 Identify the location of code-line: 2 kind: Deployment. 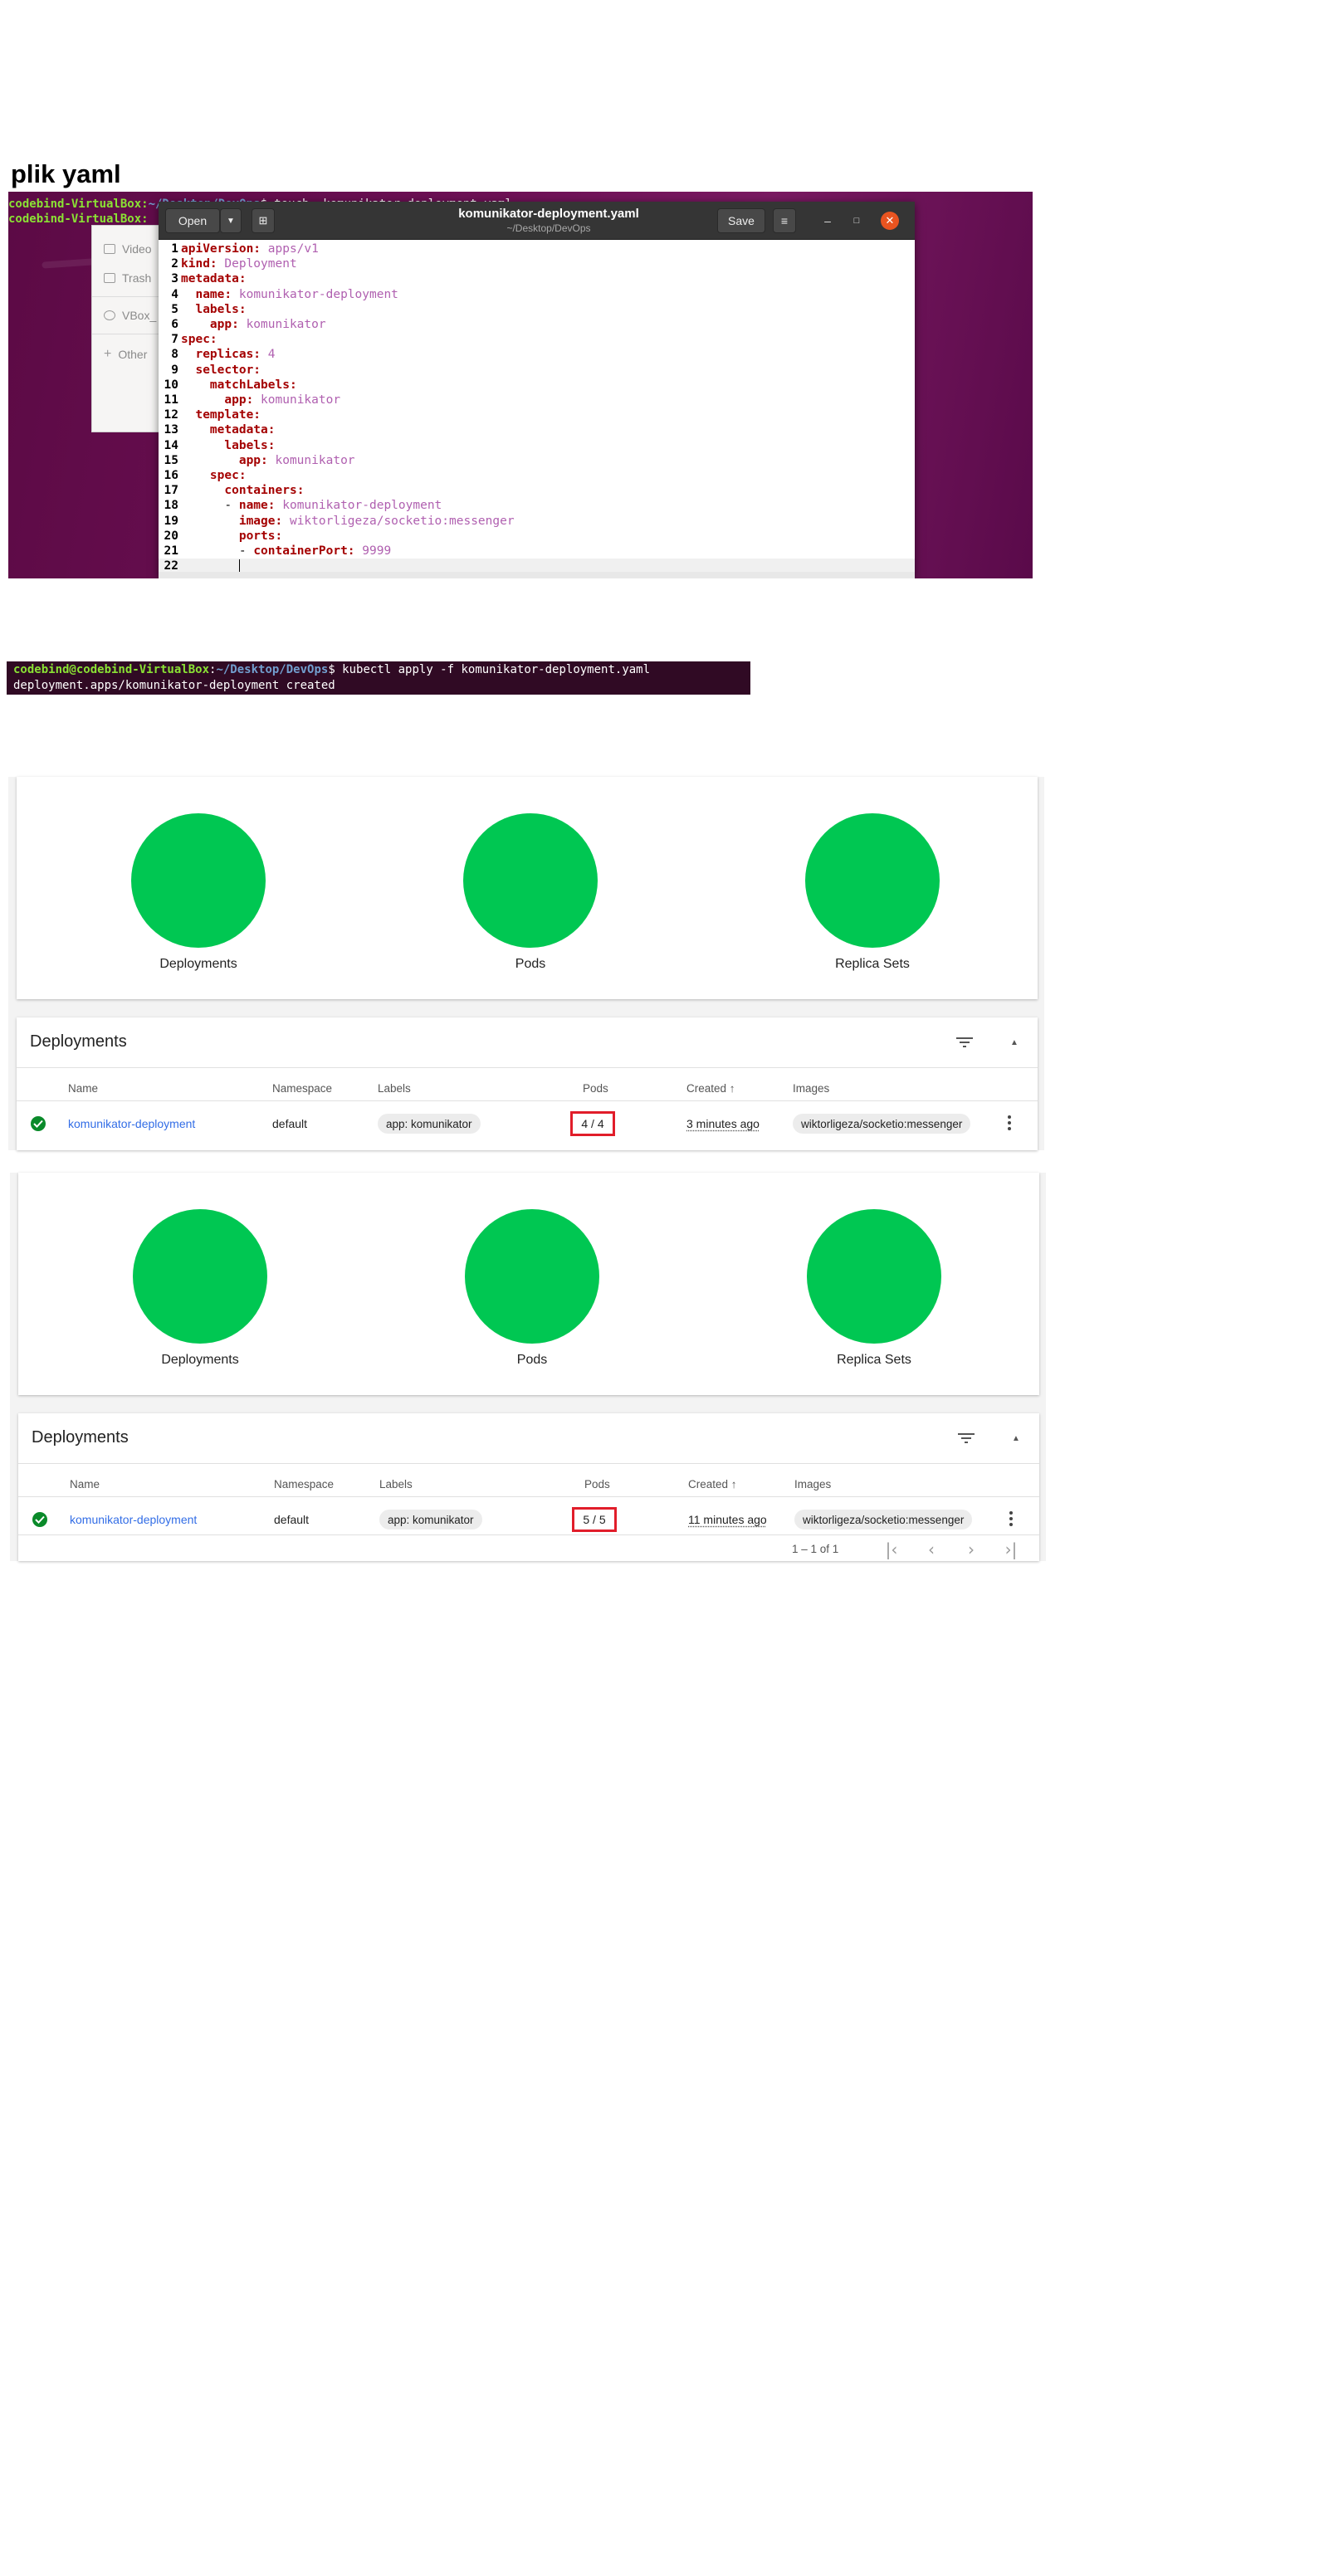
(537, 263).